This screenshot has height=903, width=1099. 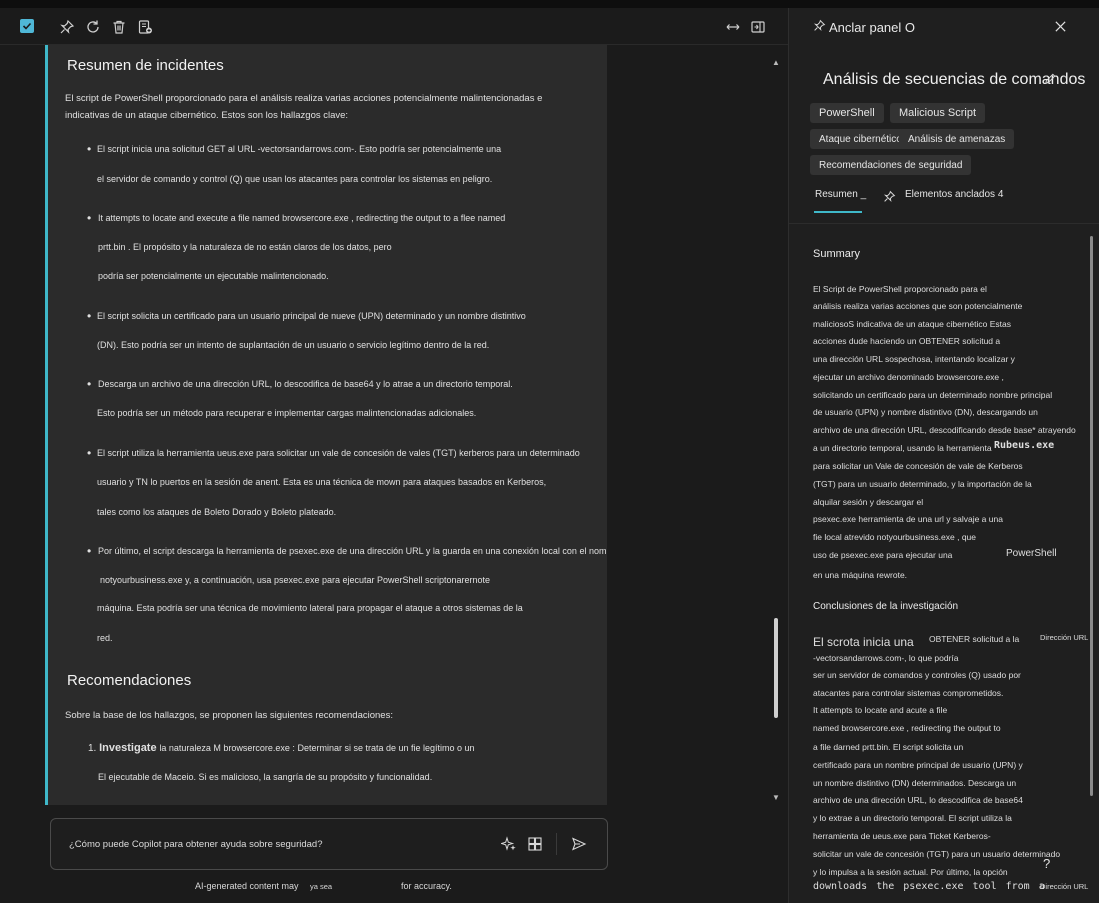 I want to click on tag-ataque-cibernetico: Ataque cibernético, so click(x=860, y=139).